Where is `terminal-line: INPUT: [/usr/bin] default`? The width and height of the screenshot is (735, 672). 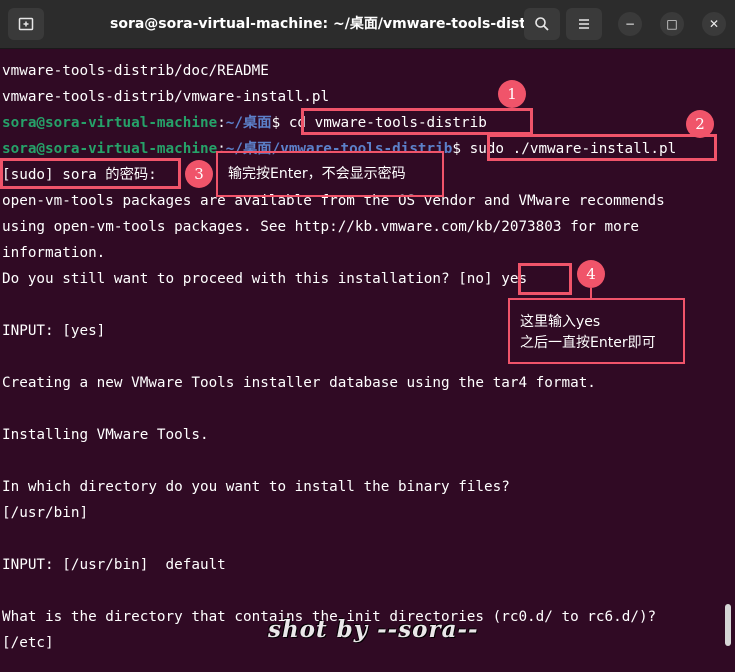 terminal-line: INPUT: [/usr/bin] default is located at coordinates (114, 565).